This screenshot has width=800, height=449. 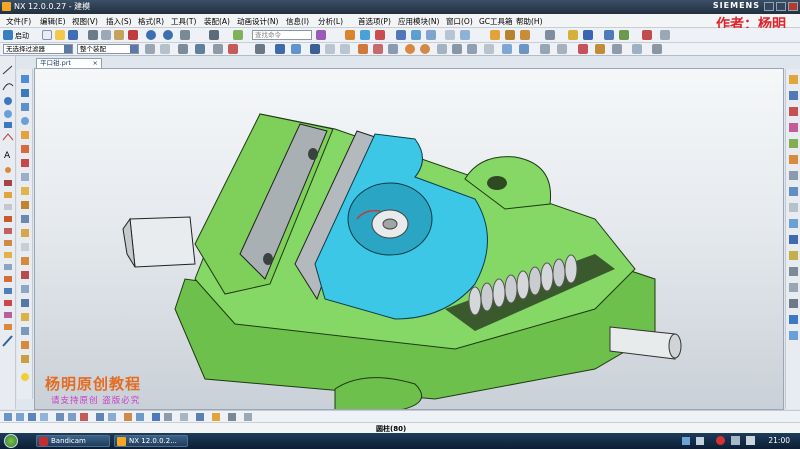 I want to click on sphere-icon, so click(x=507, y=49).